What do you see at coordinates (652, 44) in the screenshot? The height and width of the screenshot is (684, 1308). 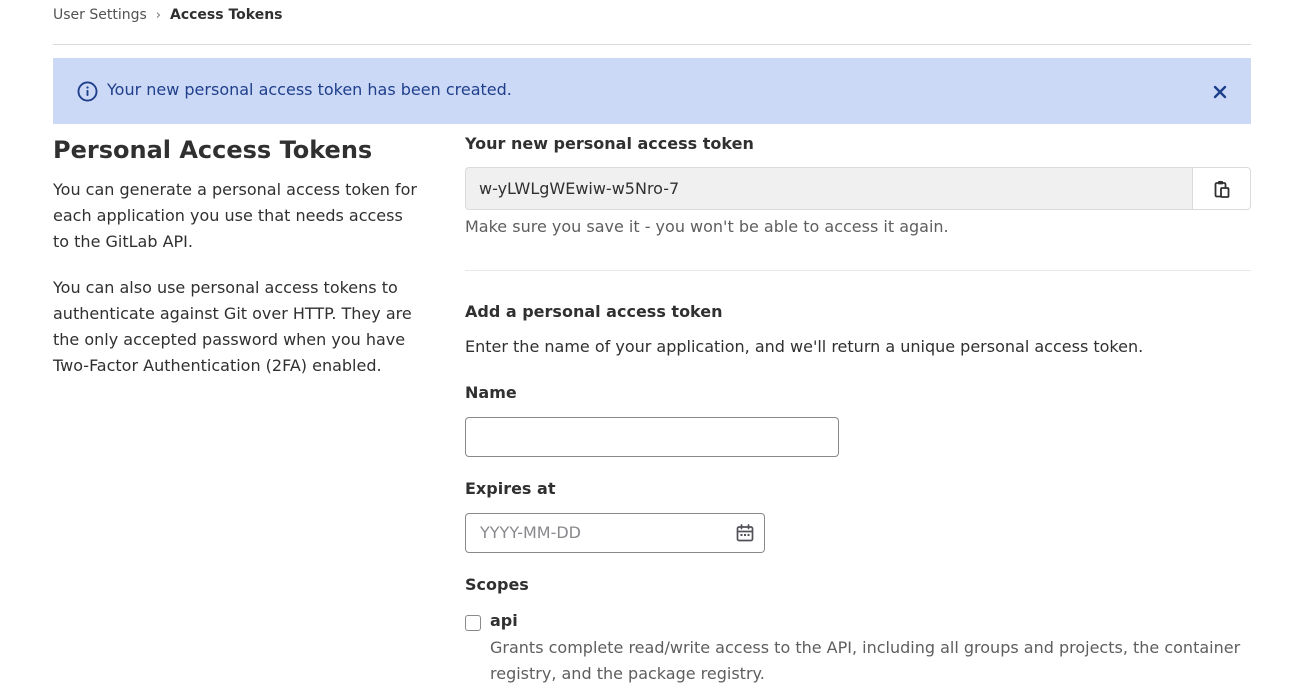 I see `header-divider` at bounding box center [652, 44].